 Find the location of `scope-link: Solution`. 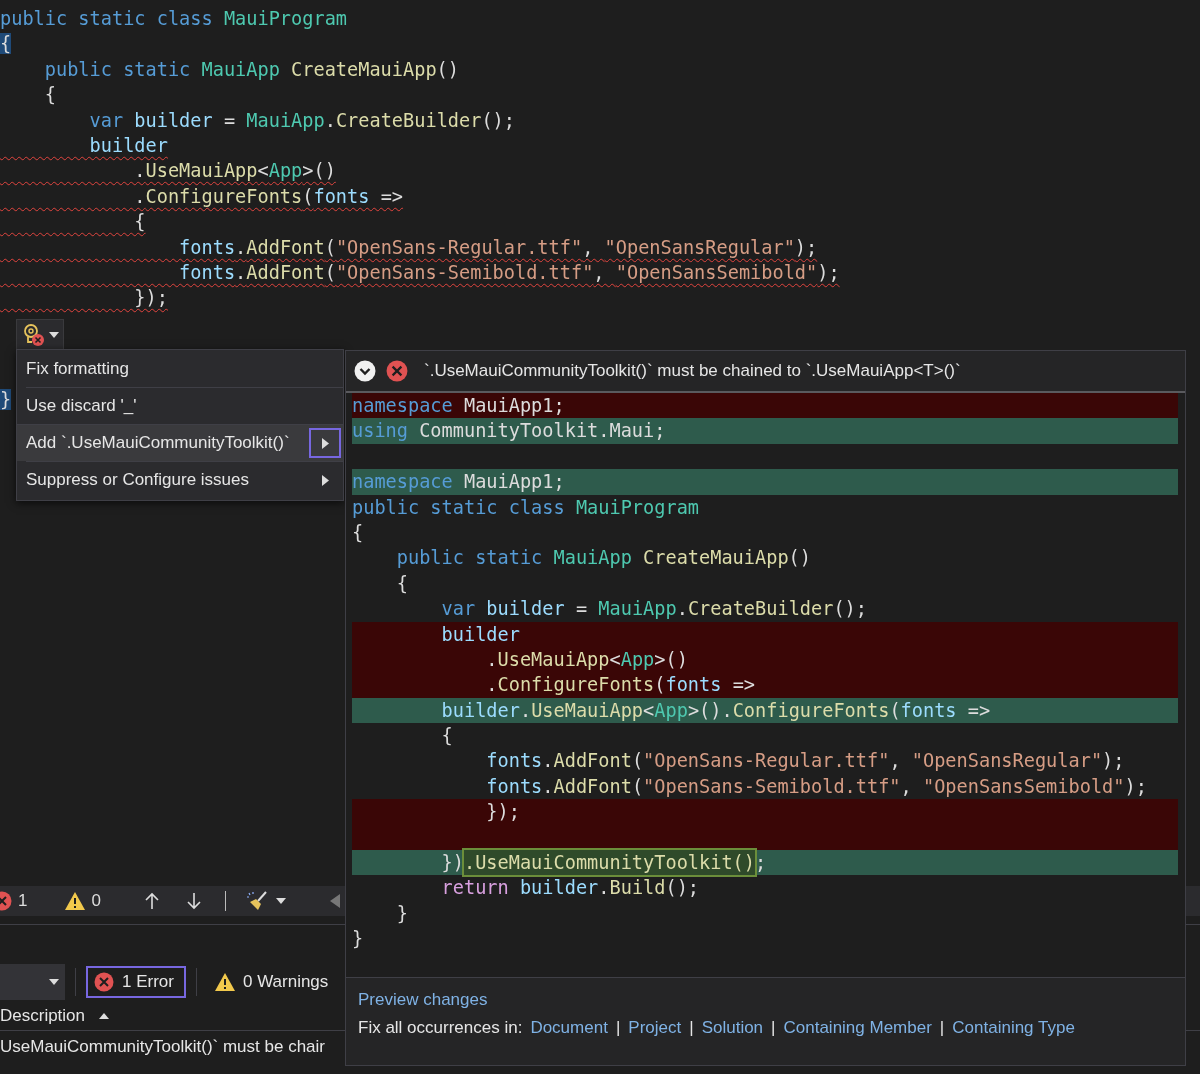

scope-link: Solution is located at coordinates (732, 1028).